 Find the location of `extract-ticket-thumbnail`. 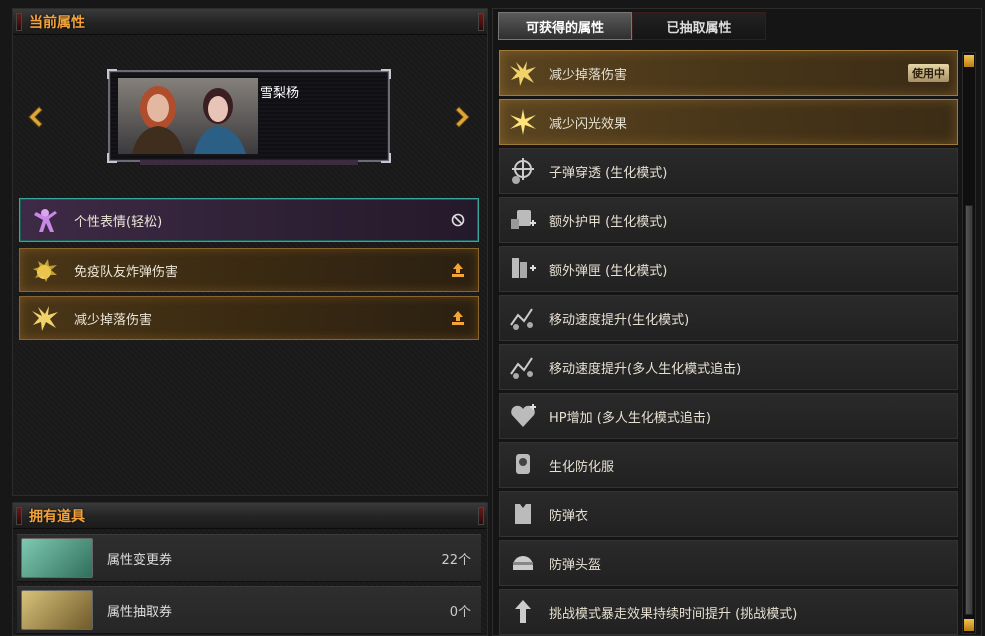

extract-ticket-thumbnail is located at coordinates (57, 610).